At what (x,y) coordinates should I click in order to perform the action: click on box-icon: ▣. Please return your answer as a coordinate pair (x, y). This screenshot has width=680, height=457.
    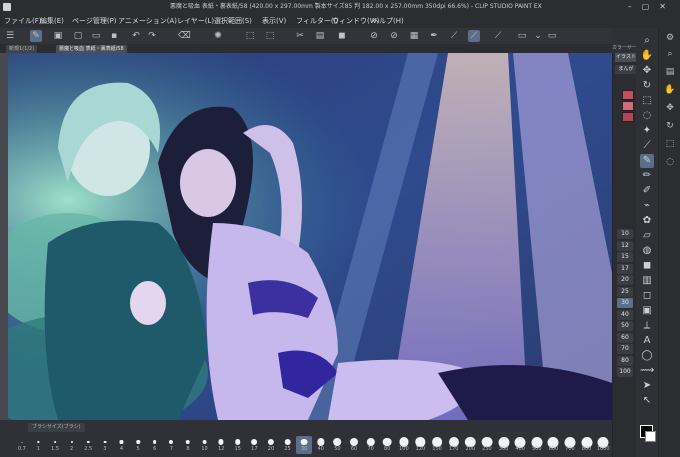
    Looking at the image, I should click on (58, 36).